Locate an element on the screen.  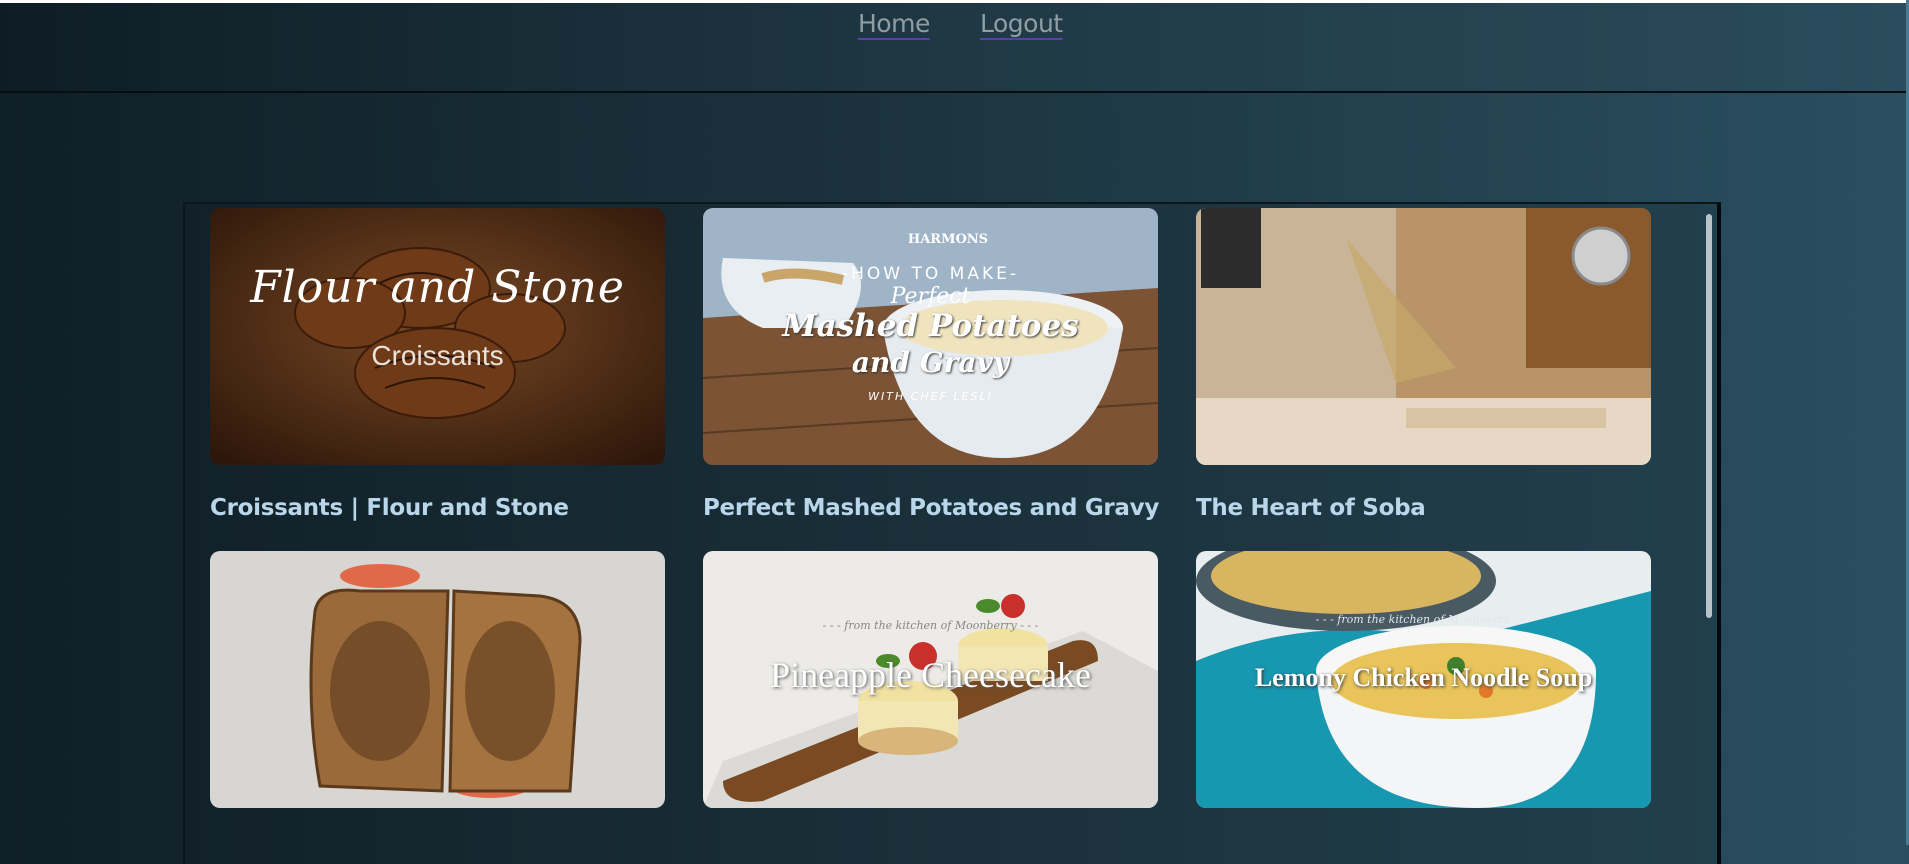
navbar: Home Logout is located at coordinates (953, 48).